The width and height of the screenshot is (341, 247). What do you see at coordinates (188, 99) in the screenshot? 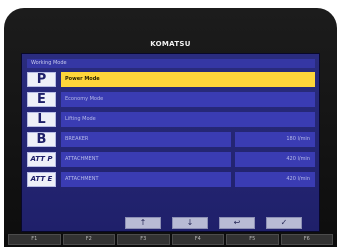
I see `mode-label-economy: Economy Mode` at bounding box center [188, 99].